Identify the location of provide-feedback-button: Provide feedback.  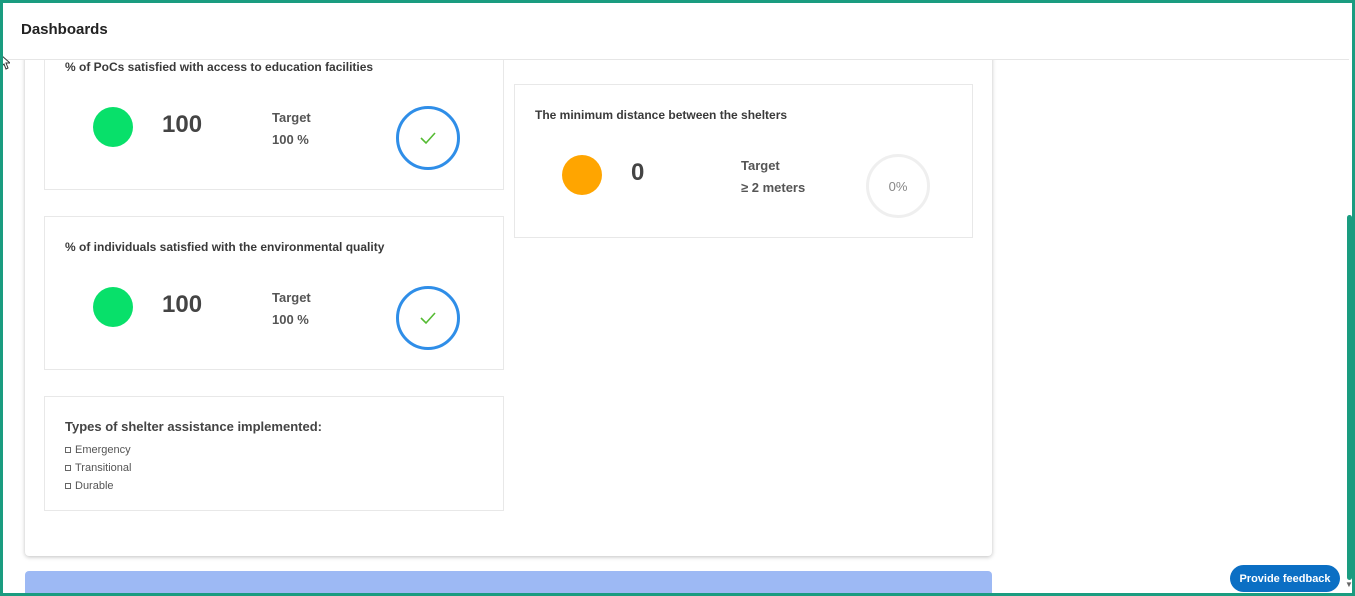
(1285, 578).